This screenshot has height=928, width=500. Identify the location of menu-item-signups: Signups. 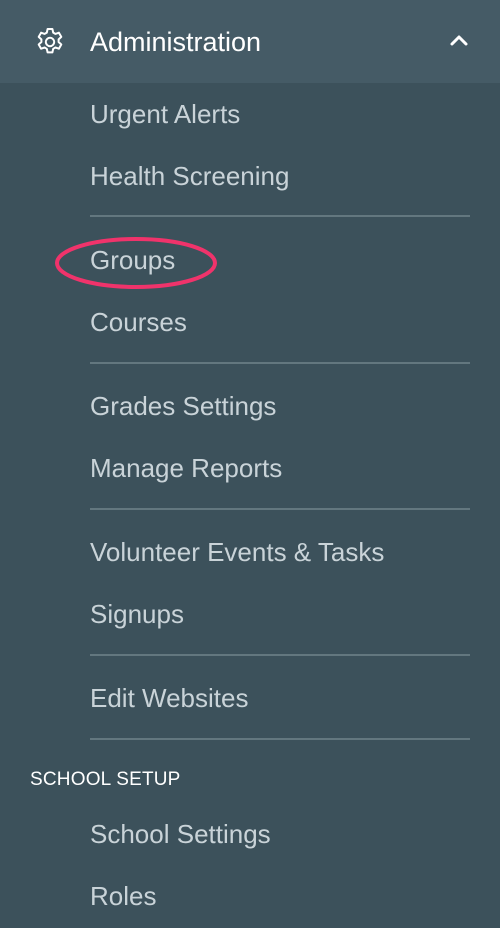
(137, 614).